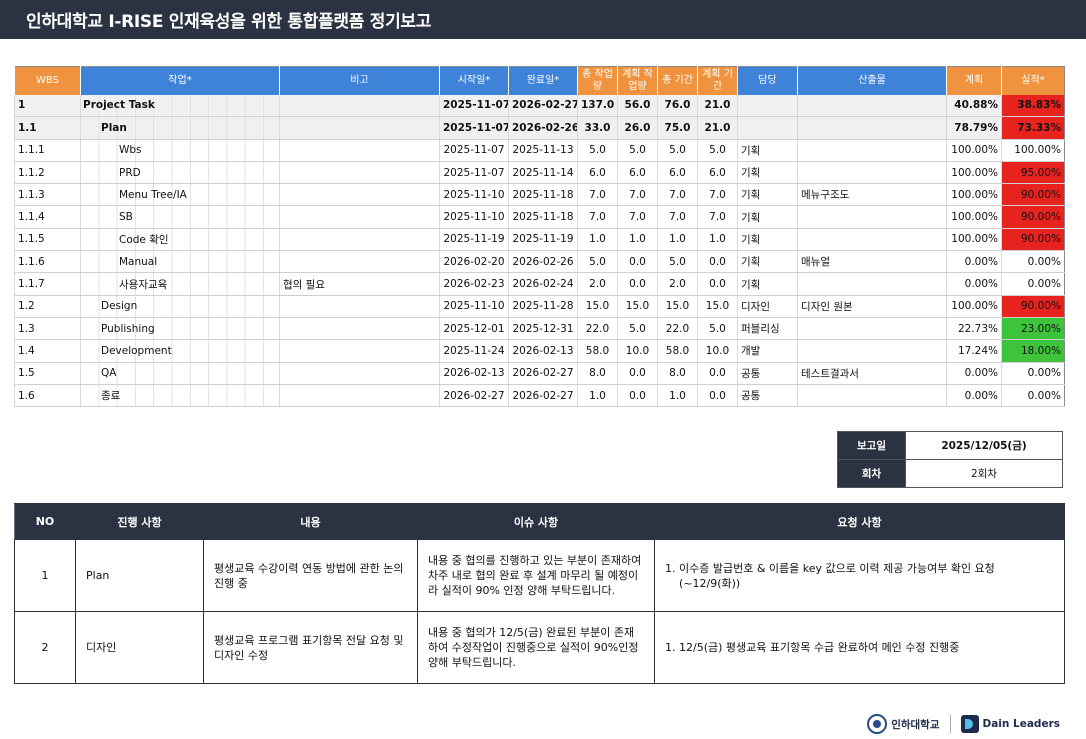  Describe the element at coordinates (543, 351) in the screenshot. I see `wbs-end: 2026-02-13` at that location.